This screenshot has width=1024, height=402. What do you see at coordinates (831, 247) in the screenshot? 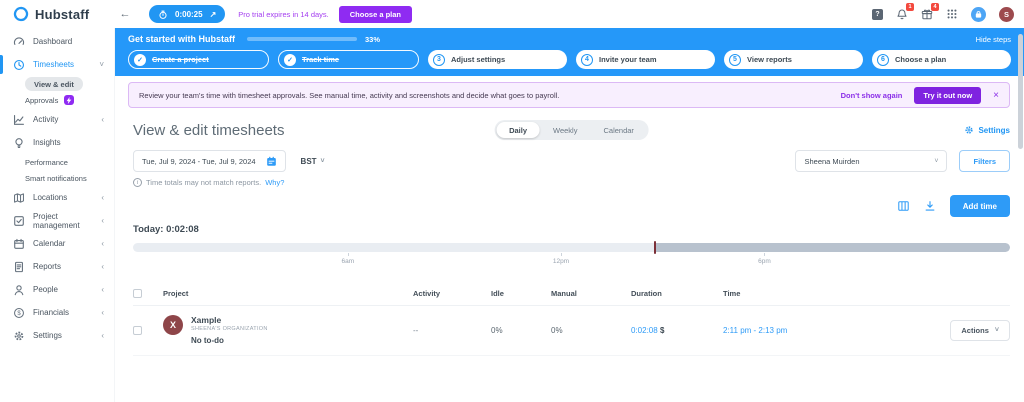
I see `timeline-remaining` at bounding box center [831, 247].